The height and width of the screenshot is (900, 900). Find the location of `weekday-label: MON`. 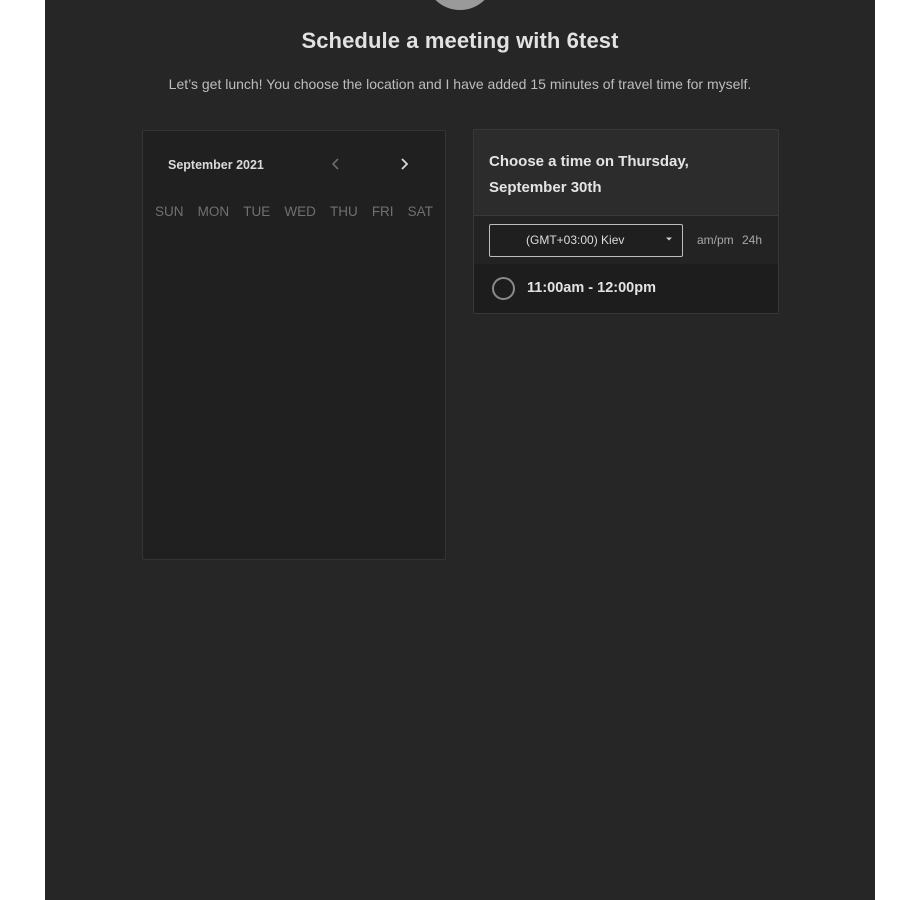

weekday-label: MON is located at coordinates (213, 211).